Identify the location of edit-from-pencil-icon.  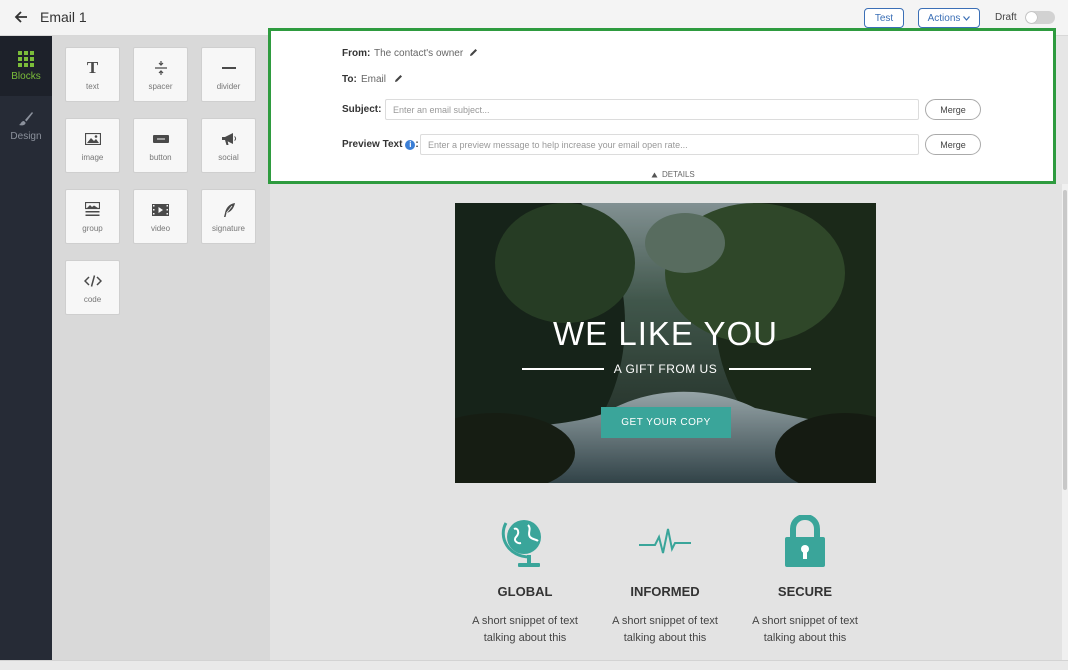
(473, 52).